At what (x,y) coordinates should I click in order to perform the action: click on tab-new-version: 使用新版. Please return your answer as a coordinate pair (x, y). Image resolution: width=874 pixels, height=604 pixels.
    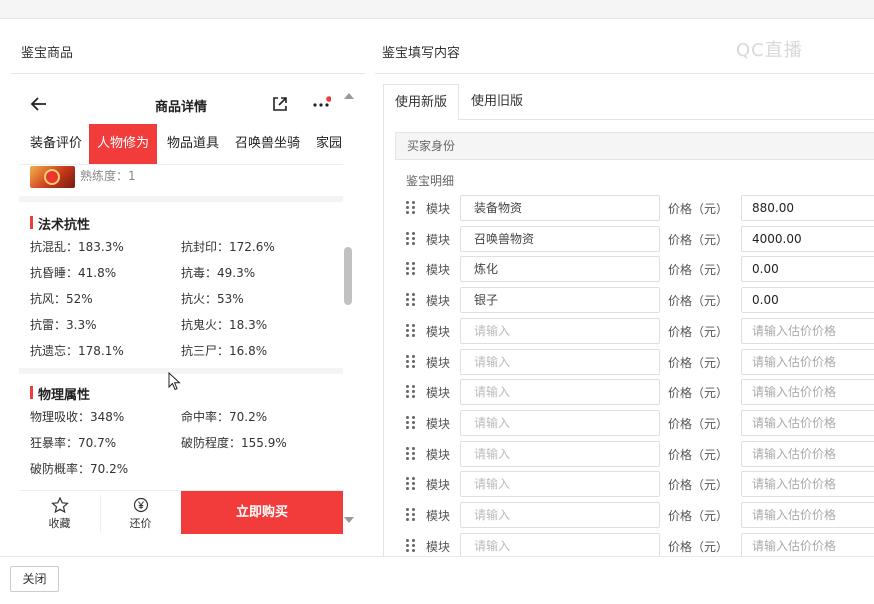
    Looking at the image, I should click on (421, 102).